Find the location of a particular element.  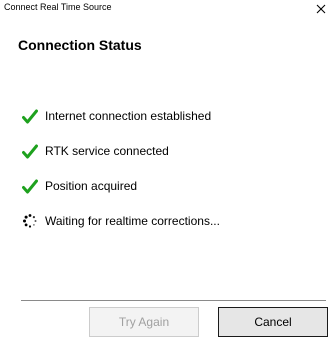

status-item-internet: Internet connection established is located at coordinates (116, 116).